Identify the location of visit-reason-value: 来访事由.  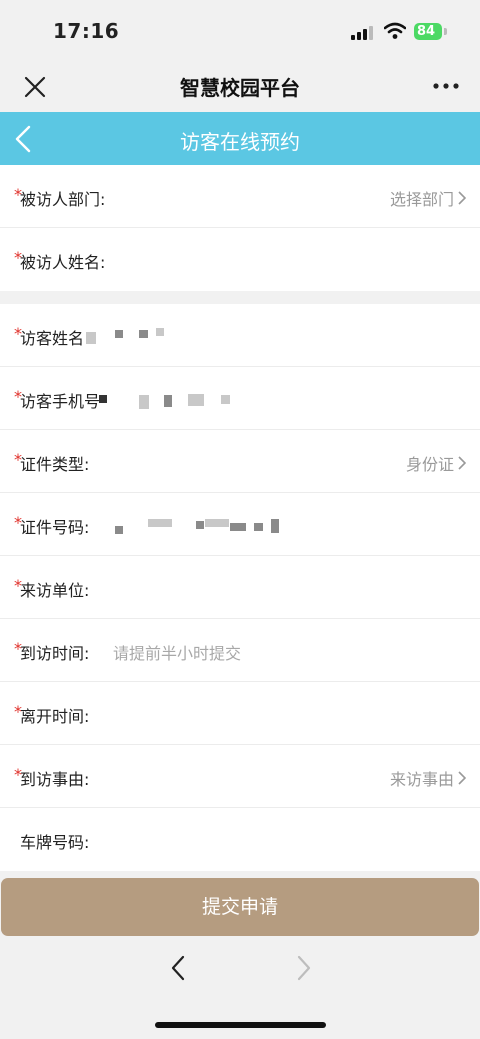
(422, 778).